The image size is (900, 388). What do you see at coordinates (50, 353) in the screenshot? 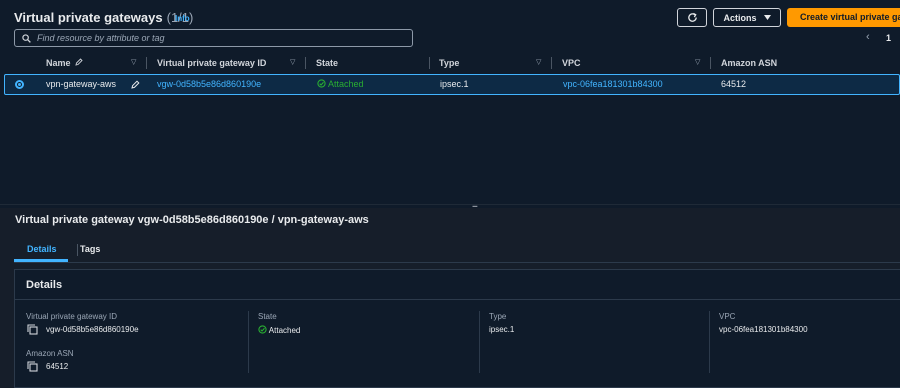
I see `amazon-asn-label: Amazon ASN` at bounding box center [50, 353].